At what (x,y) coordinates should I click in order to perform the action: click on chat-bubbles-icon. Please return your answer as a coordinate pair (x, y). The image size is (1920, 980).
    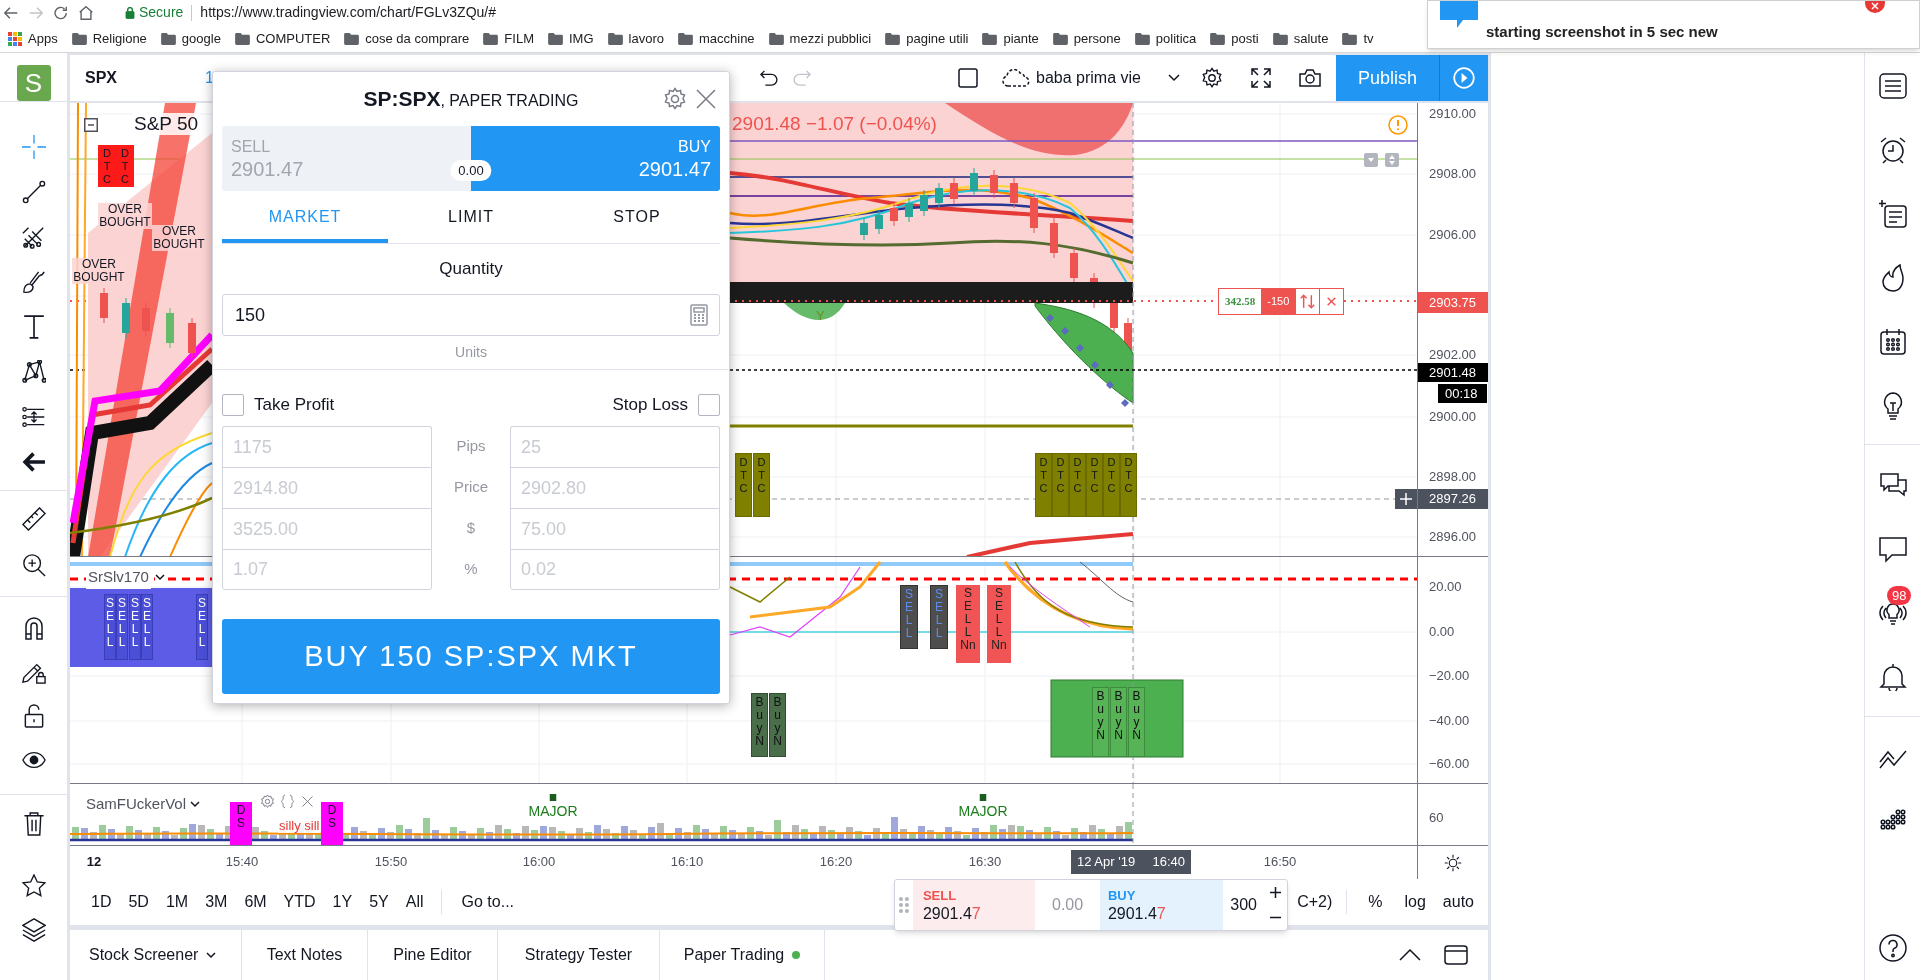
    Looking at the image, I should click on (1892, 485).